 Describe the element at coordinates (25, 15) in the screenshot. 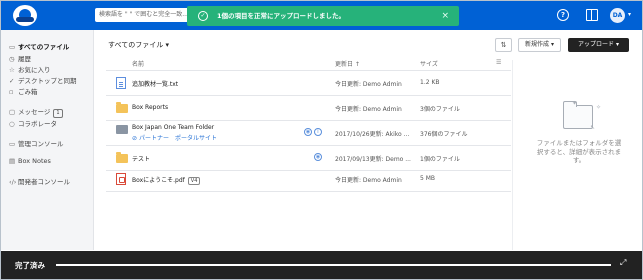

I see `app-logo` at that location.